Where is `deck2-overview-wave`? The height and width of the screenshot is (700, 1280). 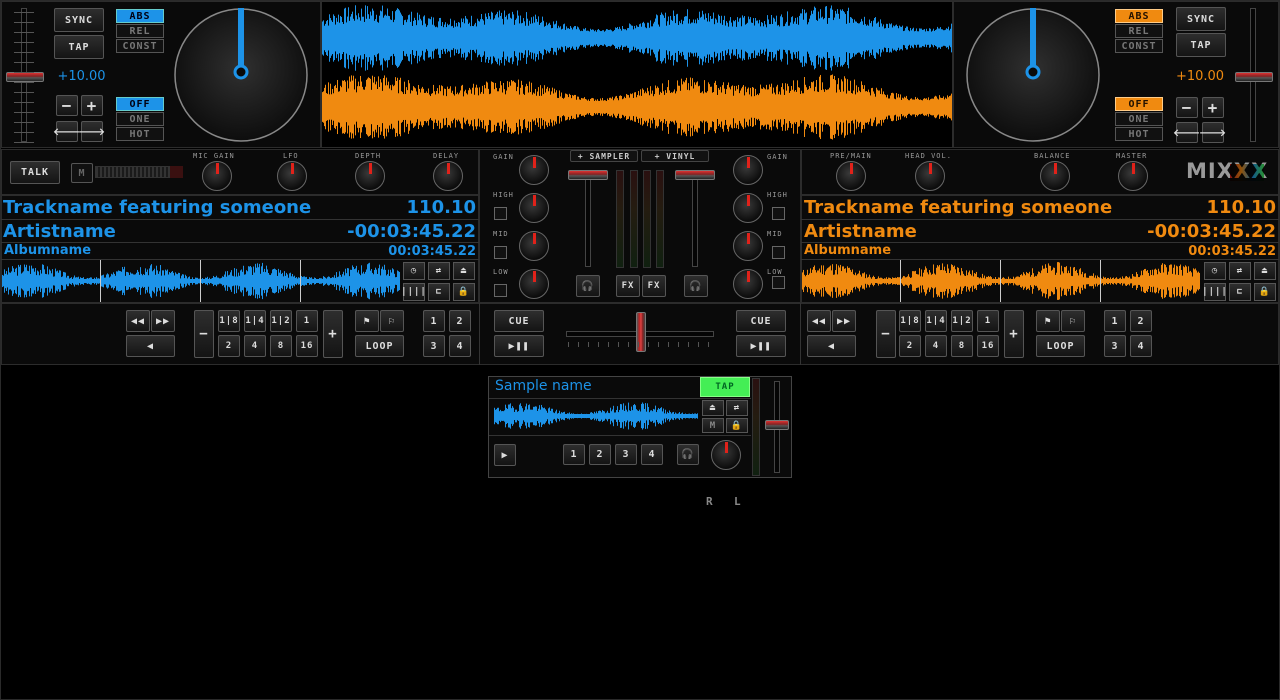
deck2-overview-wave is located at coordinates (637, 107).